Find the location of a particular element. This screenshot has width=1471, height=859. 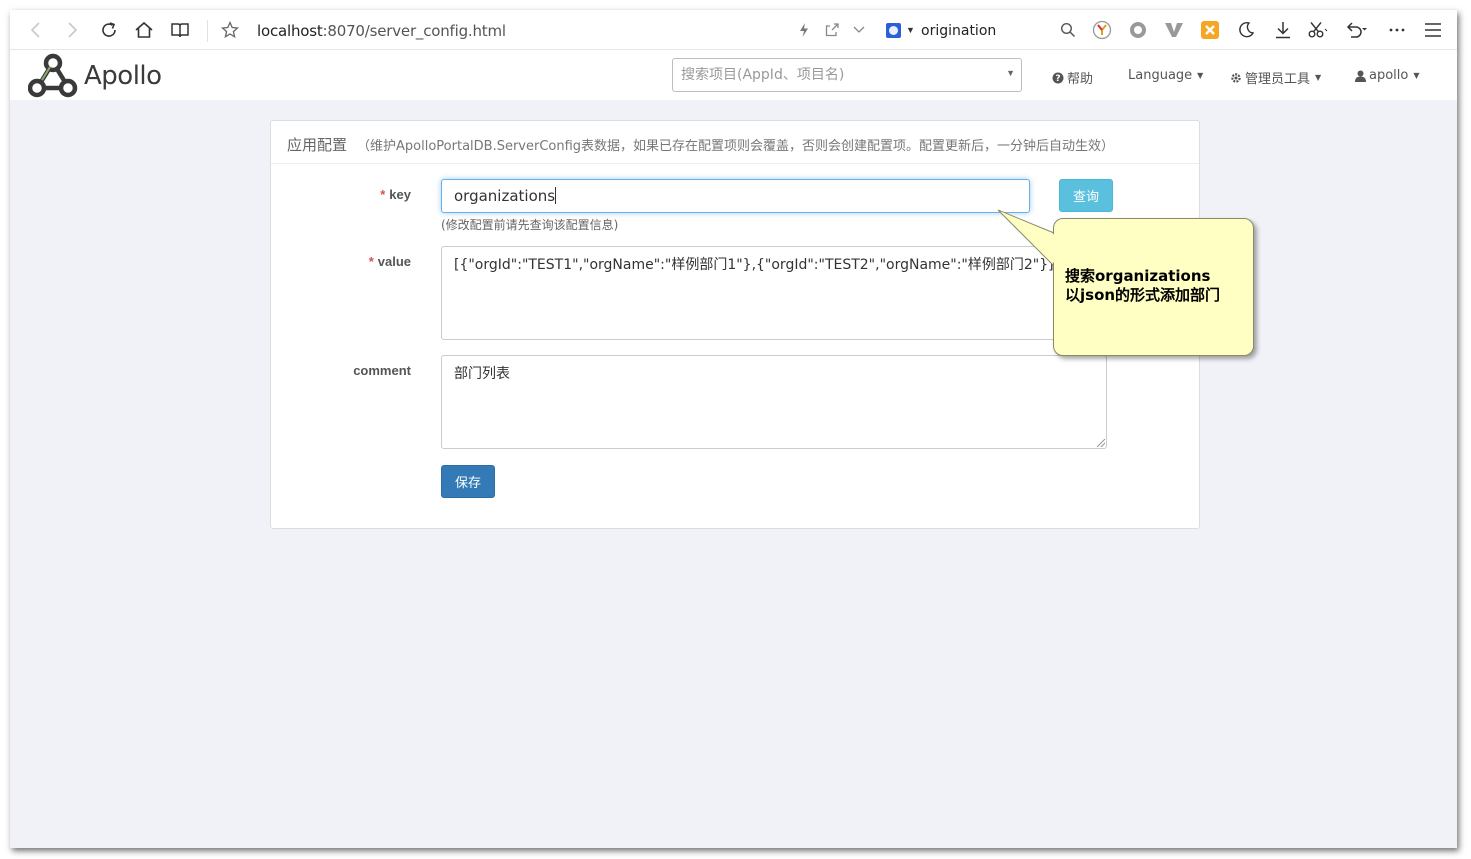

url-host: localhost is located at coordinates (290, 31).